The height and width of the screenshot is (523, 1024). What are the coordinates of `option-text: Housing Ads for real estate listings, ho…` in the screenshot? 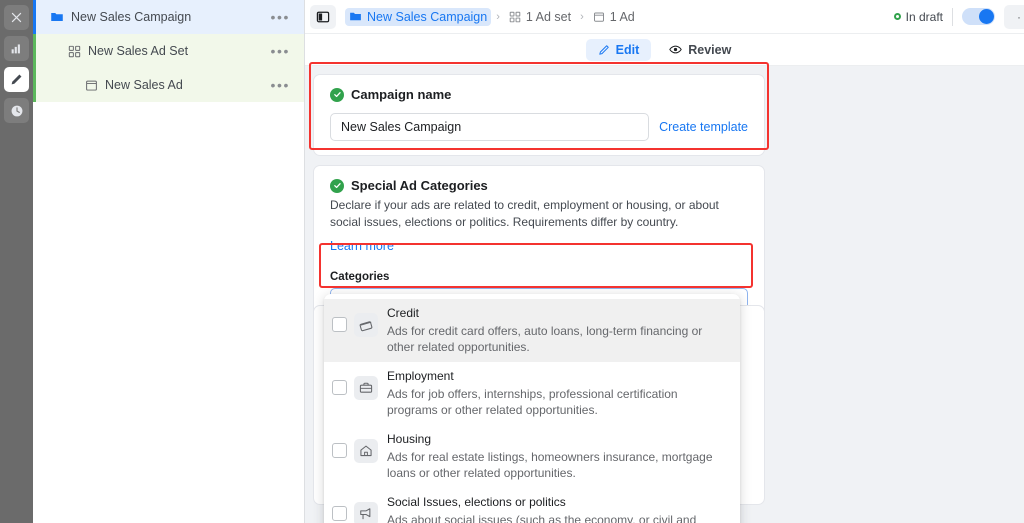 It's located at (558, 456).